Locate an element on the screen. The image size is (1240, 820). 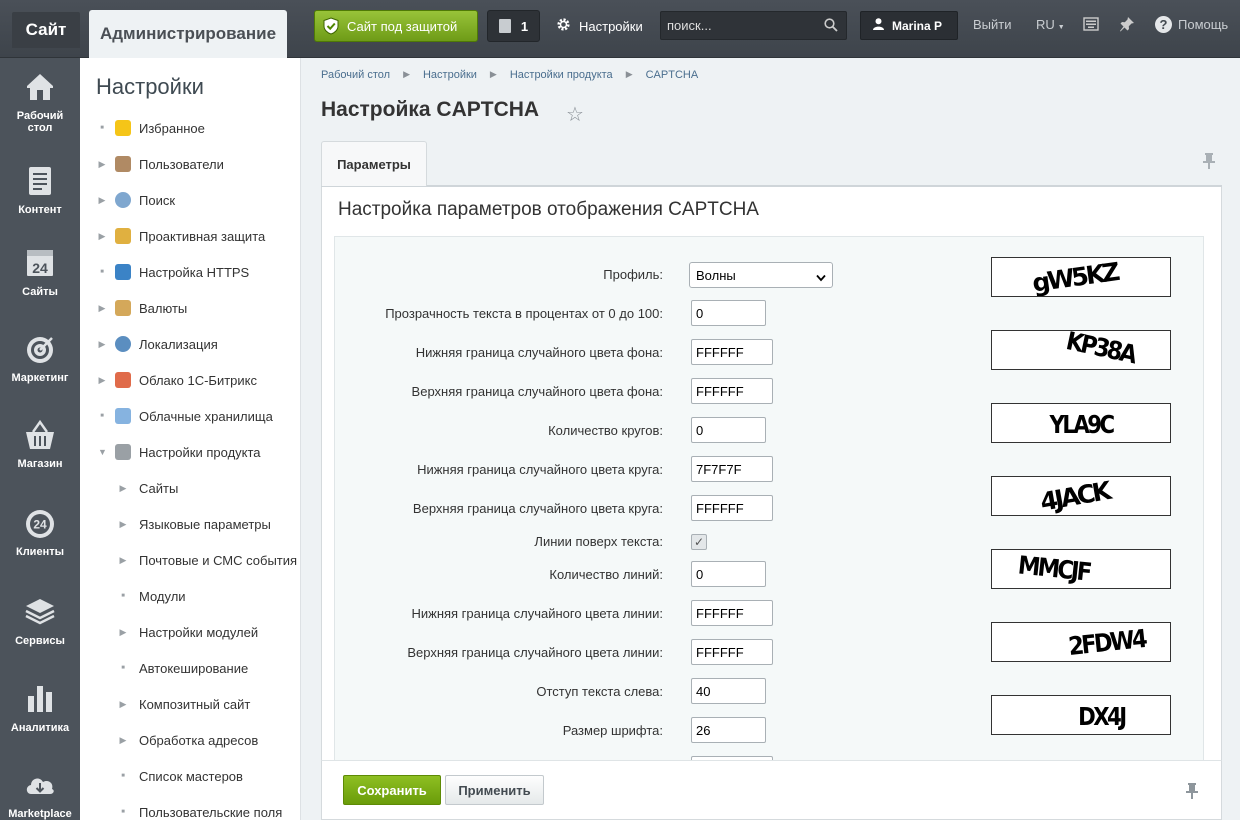
line-color-max-input is located at coordinates (732, 652).